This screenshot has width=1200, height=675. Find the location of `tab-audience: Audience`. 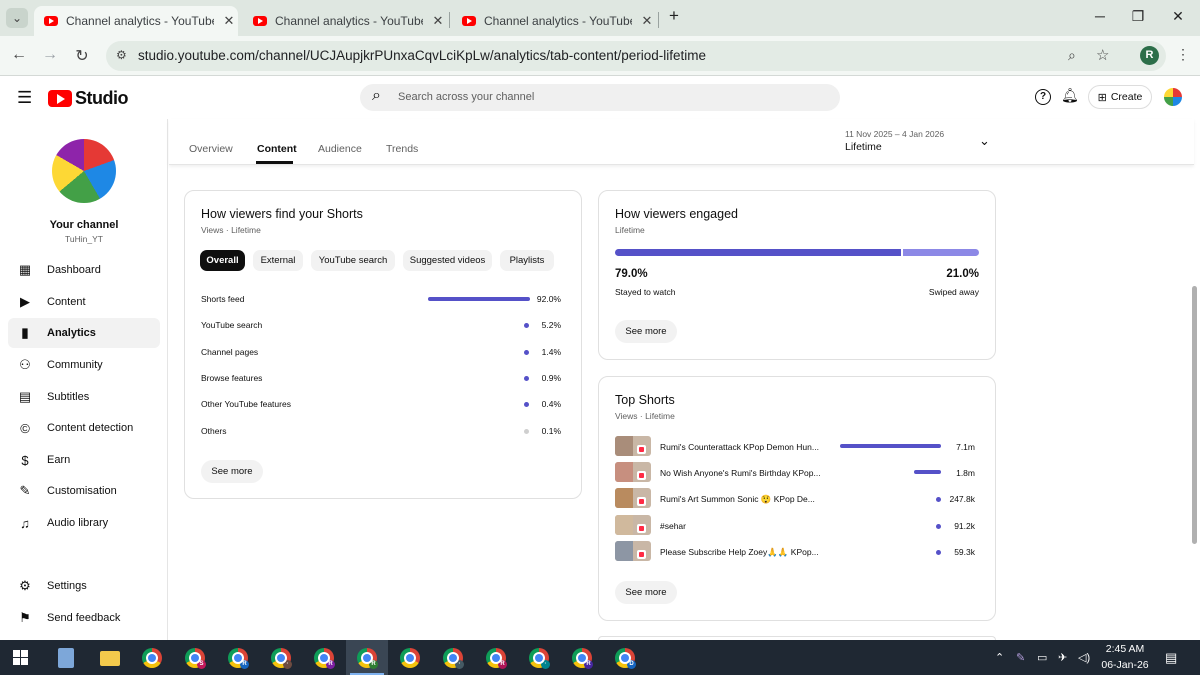

tab-audience: Audience is located at coordinates (340, 149).